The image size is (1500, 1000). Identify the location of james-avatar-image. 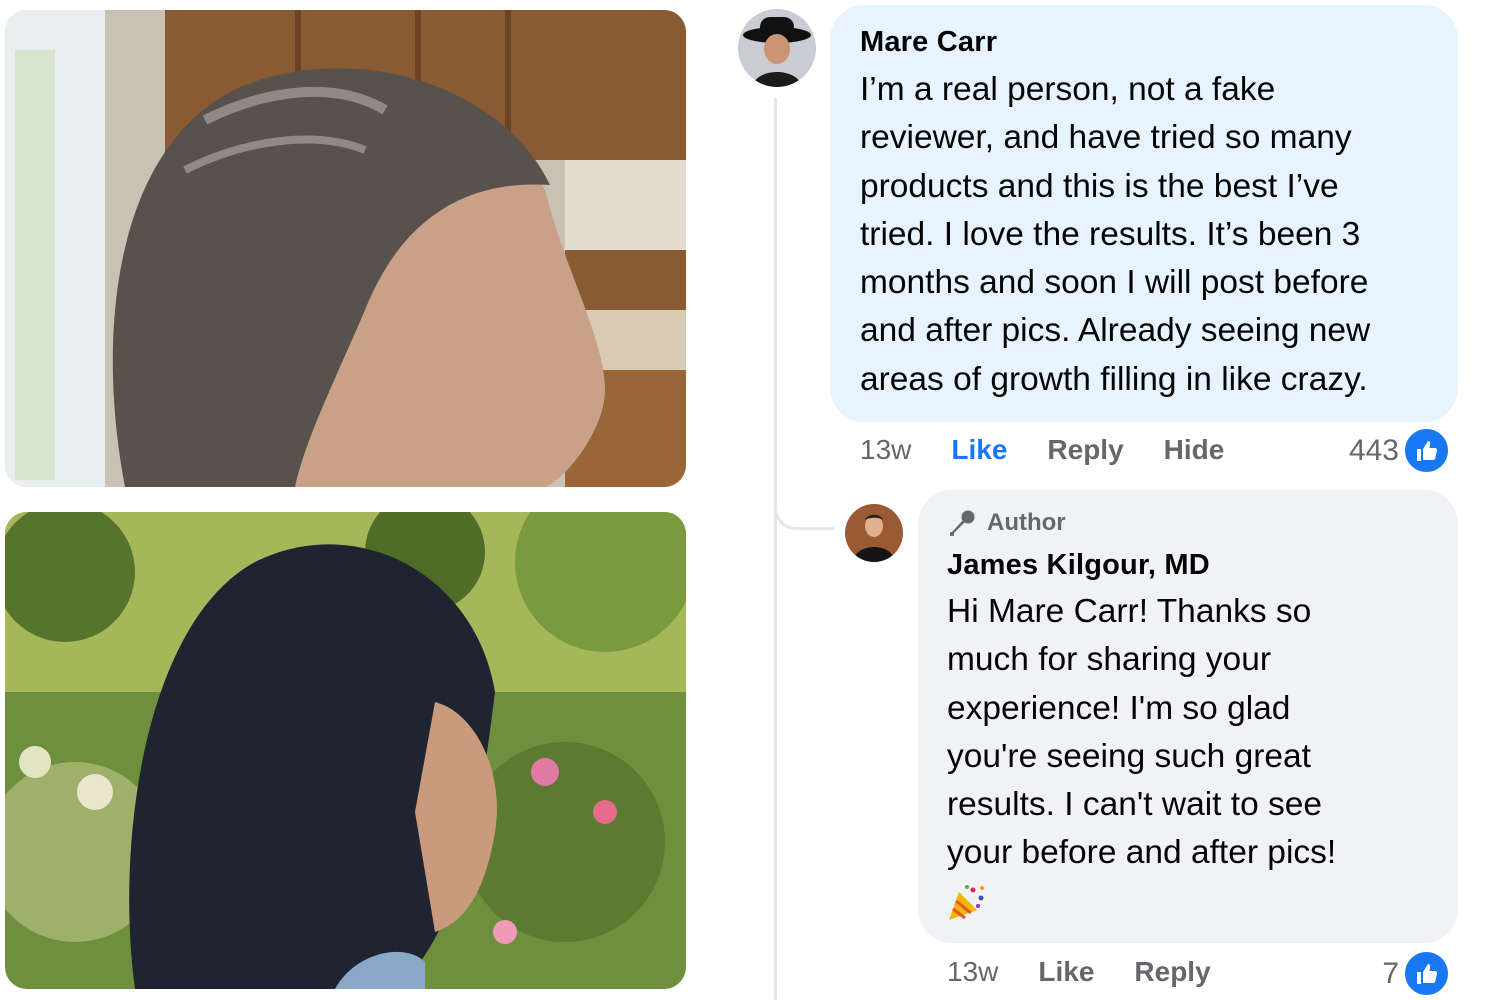
(874, 533).